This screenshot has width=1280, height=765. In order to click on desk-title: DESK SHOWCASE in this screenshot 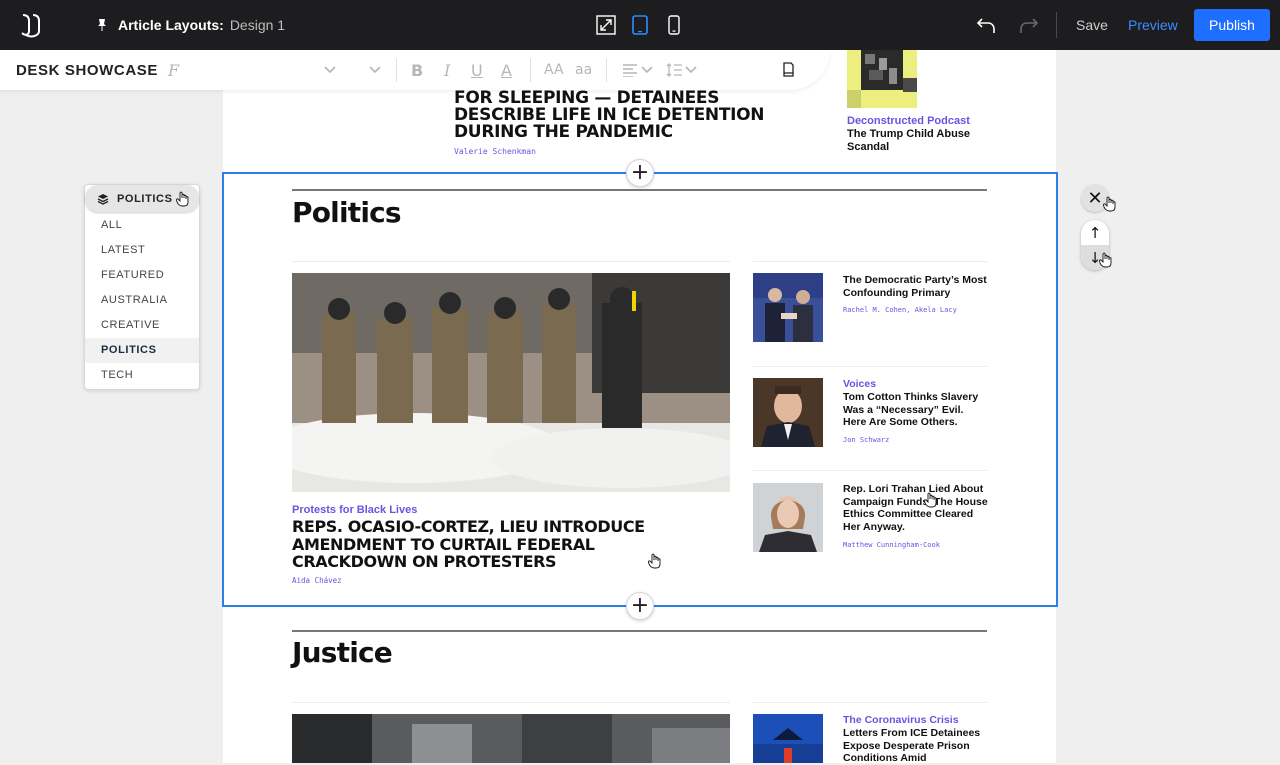, I will do `click(87, 70)`.